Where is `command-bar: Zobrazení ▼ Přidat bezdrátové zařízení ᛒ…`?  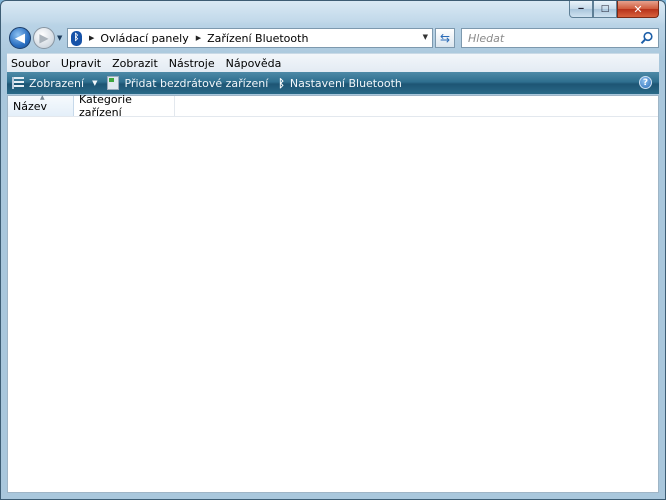
command-bar: Zobrazení ▼ Přidat bezdrátové zařízení ᛒ… is located at coordinates (333, 83).